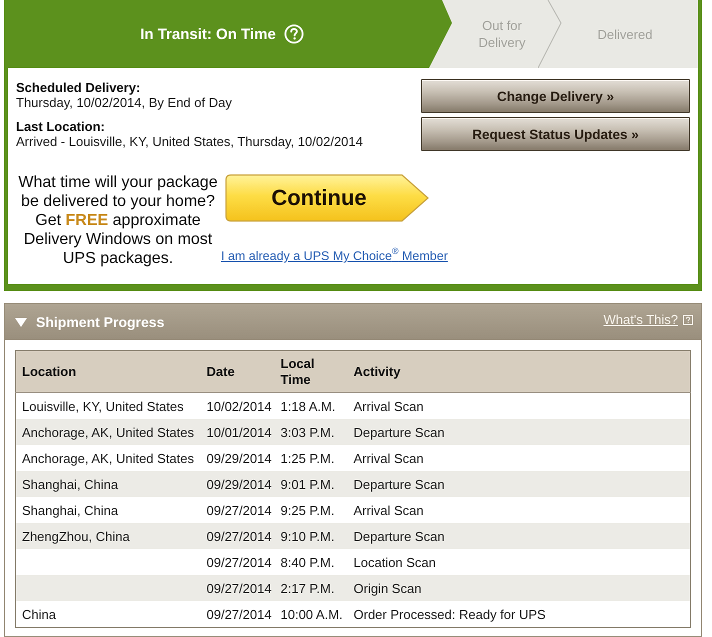 The image size is (712, 637). What do you see at coordinates (311, 484) in the screenshot?
I see `table-cell: 9:01 P.M.` at bounding box center [311, 484].